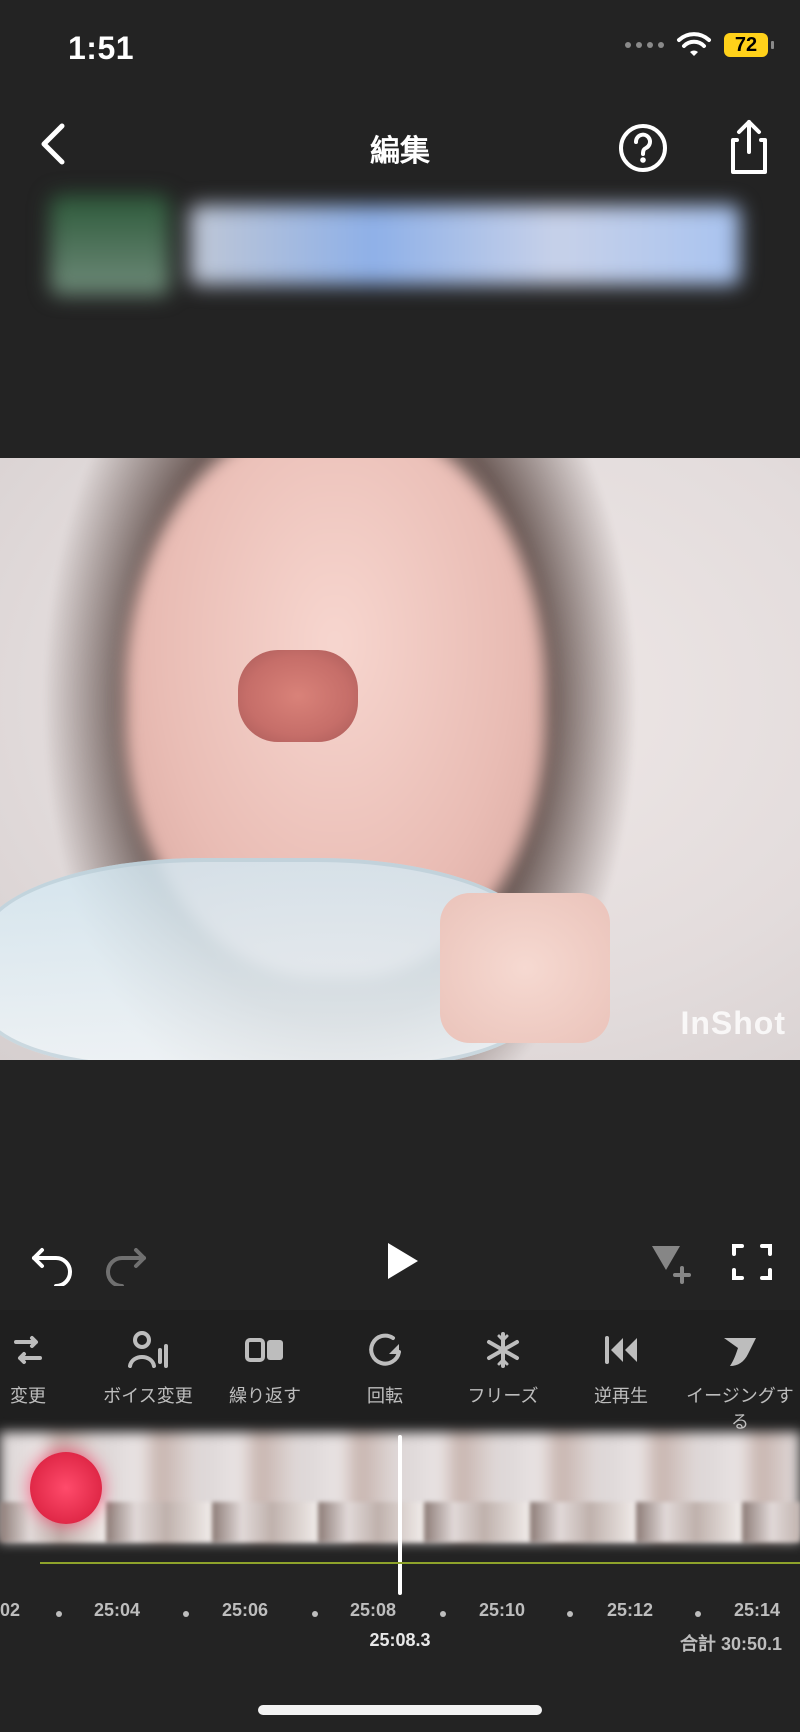  I want to click on add-marker-icon, so click(670, 1262).